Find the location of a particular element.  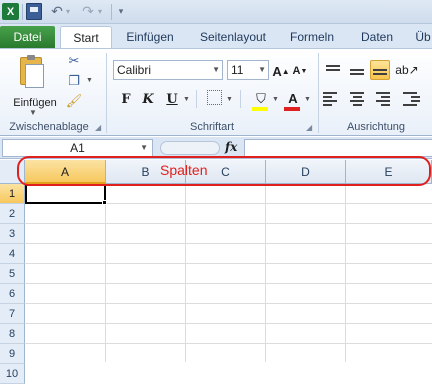

alignment-group-label: Ausrichtung is located at coordinates (376, 127).